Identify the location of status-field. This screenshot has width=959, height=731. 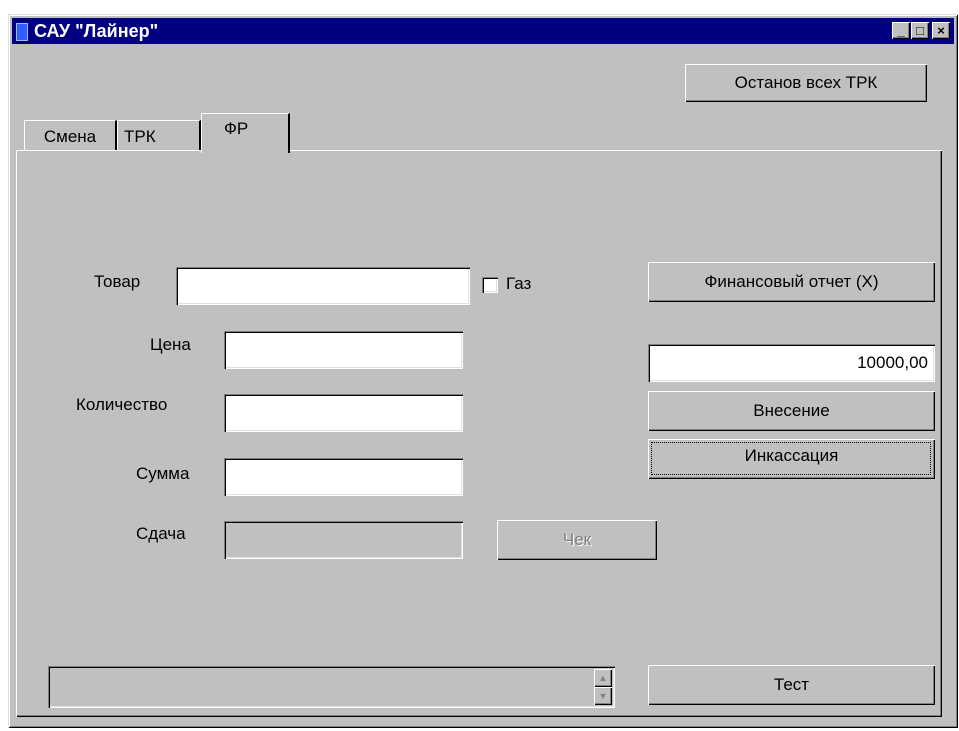
(331, 687).